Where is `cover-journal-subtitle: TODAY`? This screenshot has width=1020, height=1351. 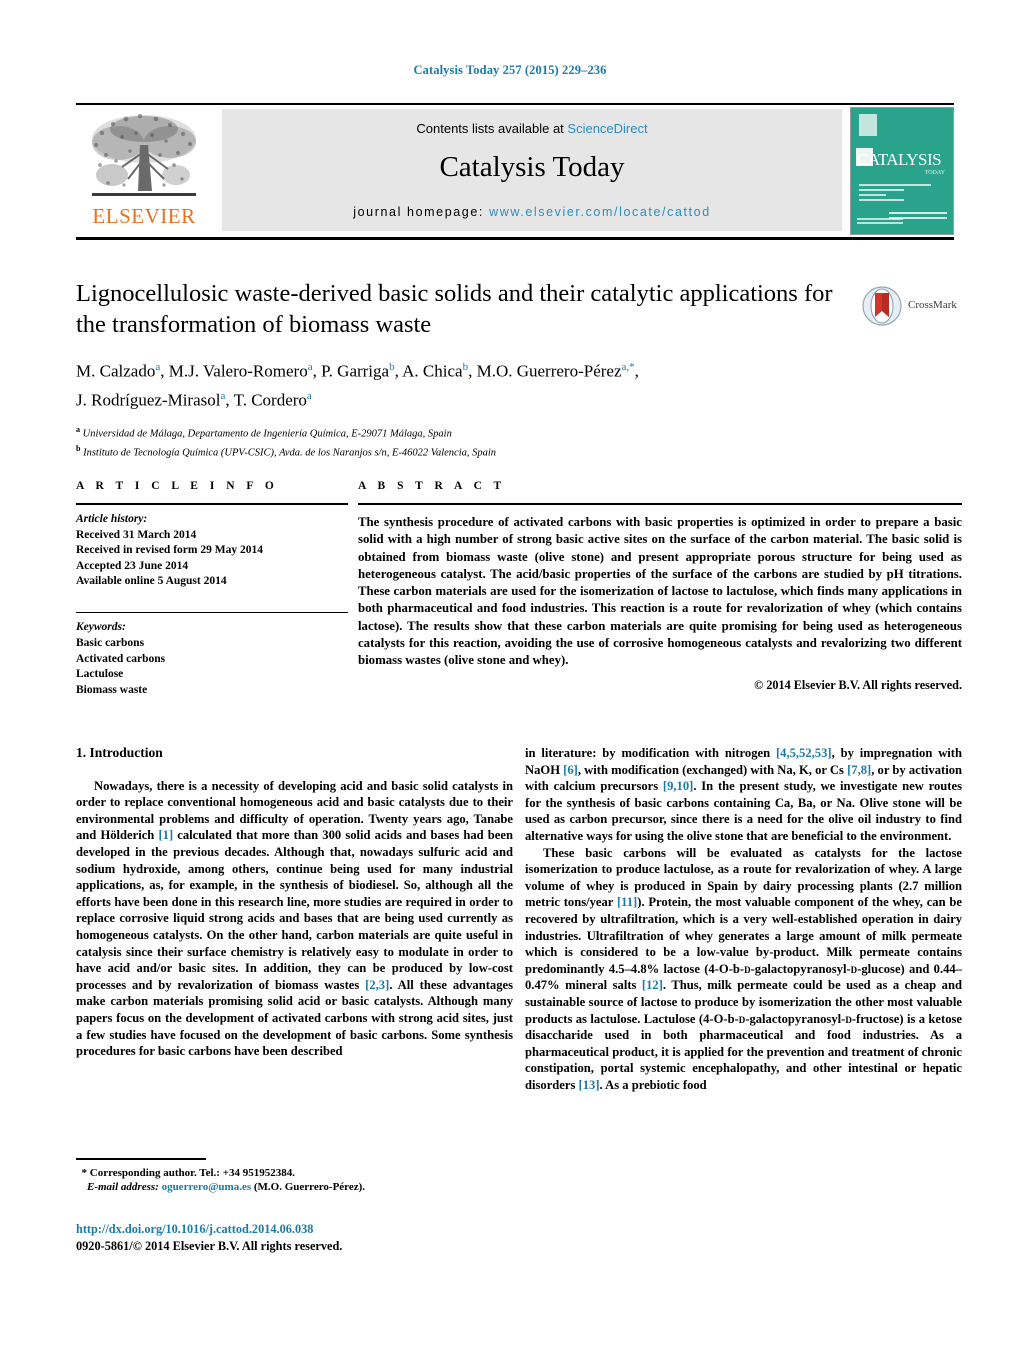
cover-journal-subtitle: TODAY is located at coordinates (934, 173).